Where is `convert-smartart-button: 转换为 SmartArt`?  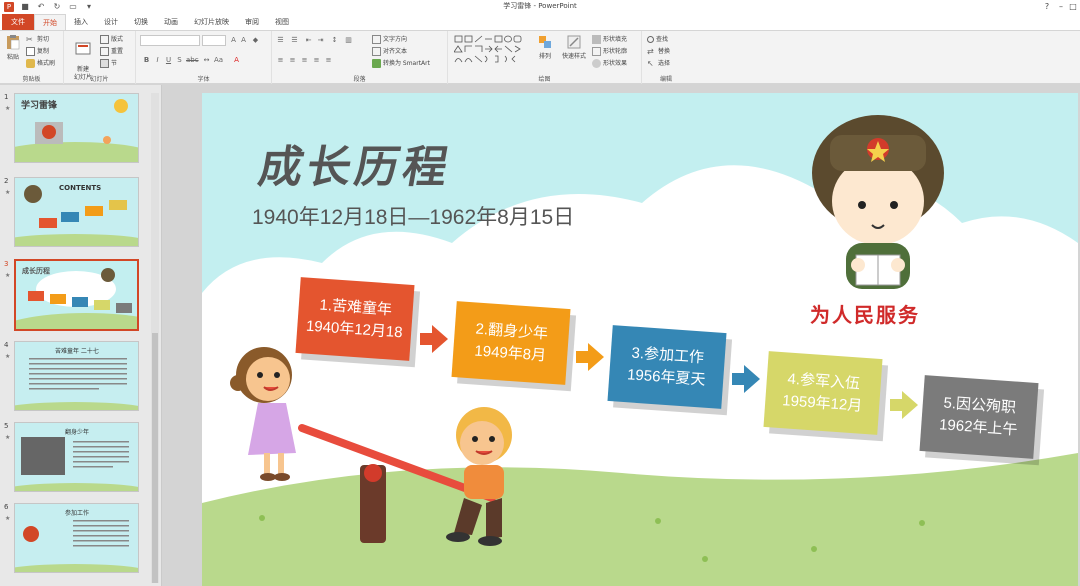
convert-smartart-button: 转换为 SmartArt is located at coordinates (401, 63).